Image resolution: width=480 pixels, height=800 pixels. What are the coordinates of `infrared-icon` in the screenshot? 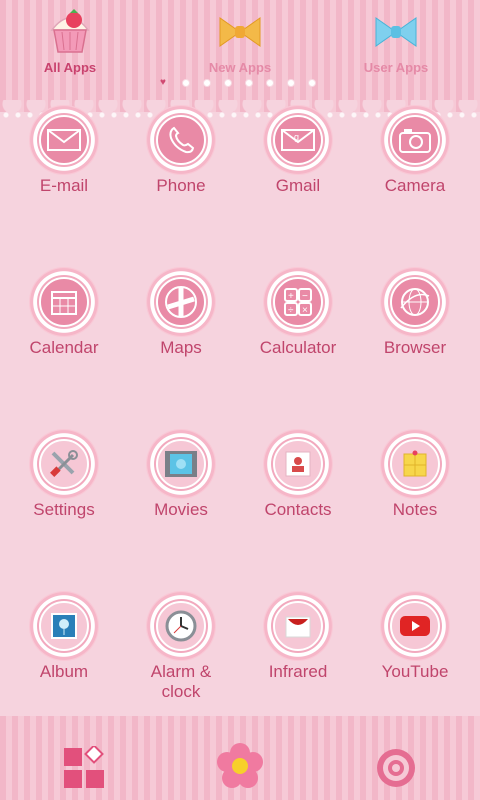 It's located at (298, 626).